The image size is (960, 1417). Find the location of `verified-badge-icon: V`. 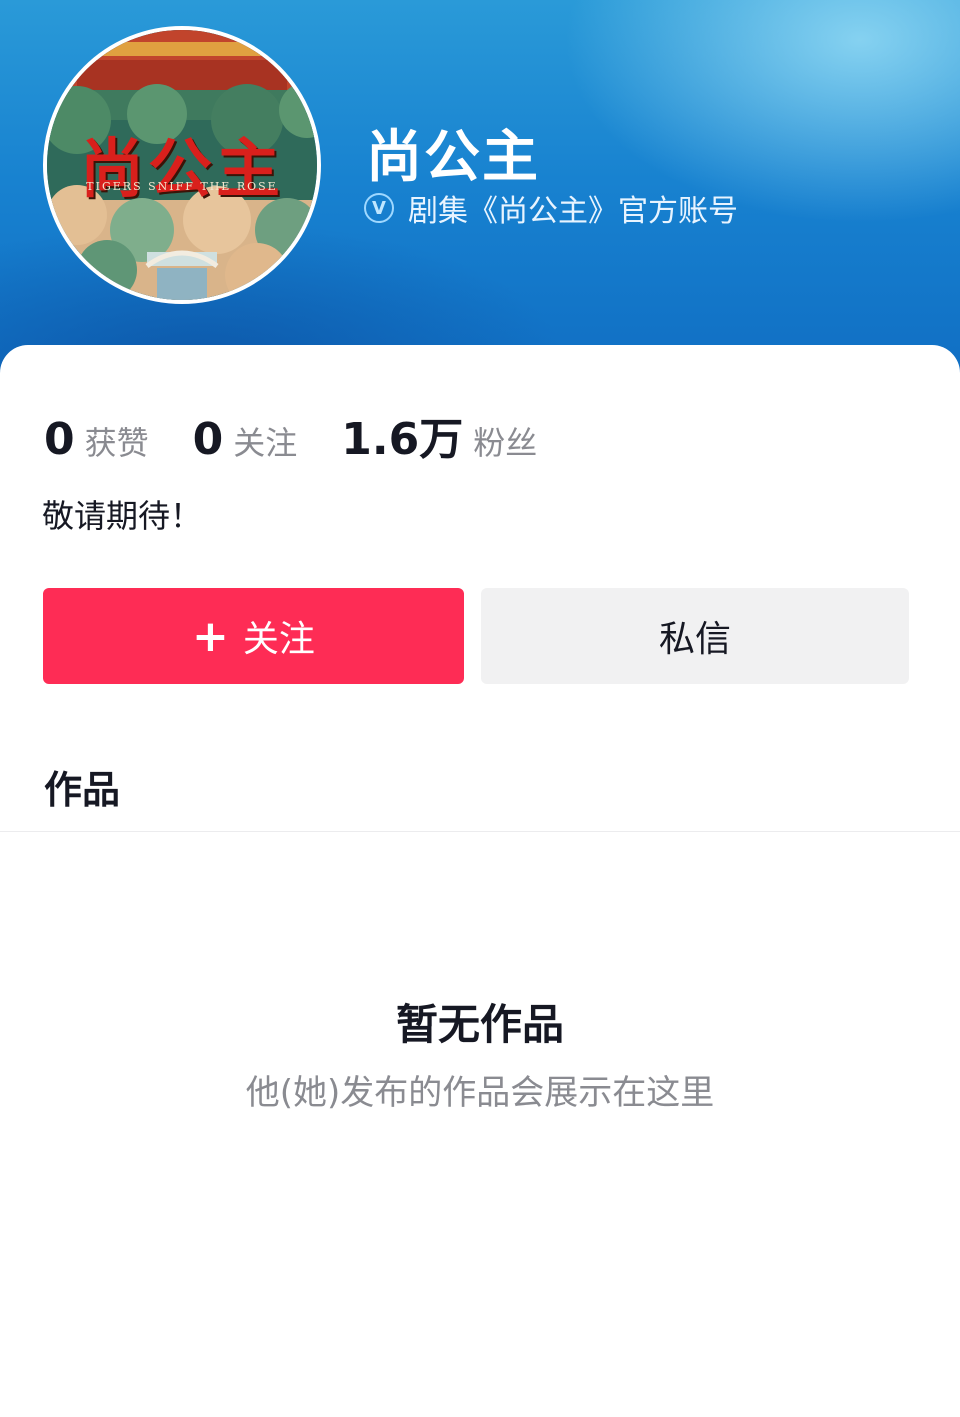

verified-badge-icon: V is located at coordinates (379, 208).